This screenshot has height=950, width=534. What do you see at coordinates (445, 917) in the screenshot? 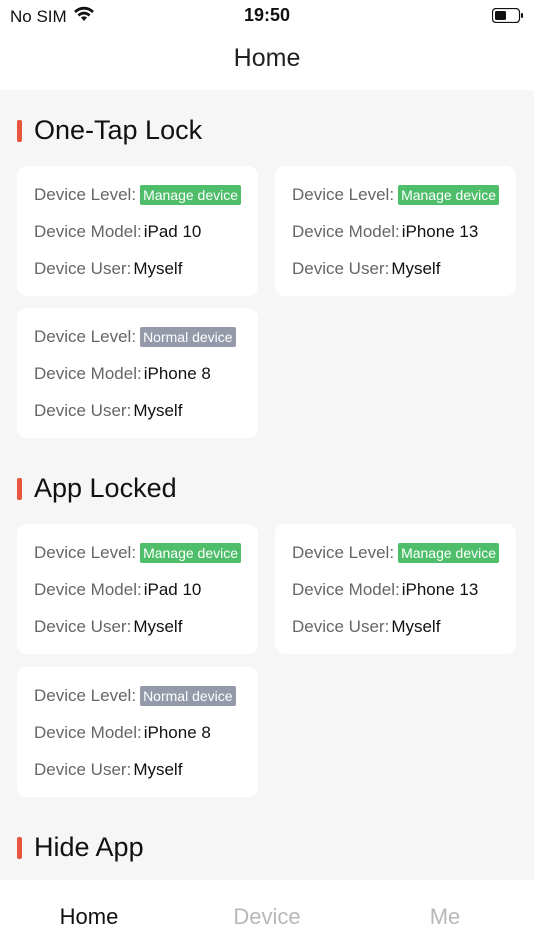
I see `tab-me: Me` at bounding box center [445, 917].